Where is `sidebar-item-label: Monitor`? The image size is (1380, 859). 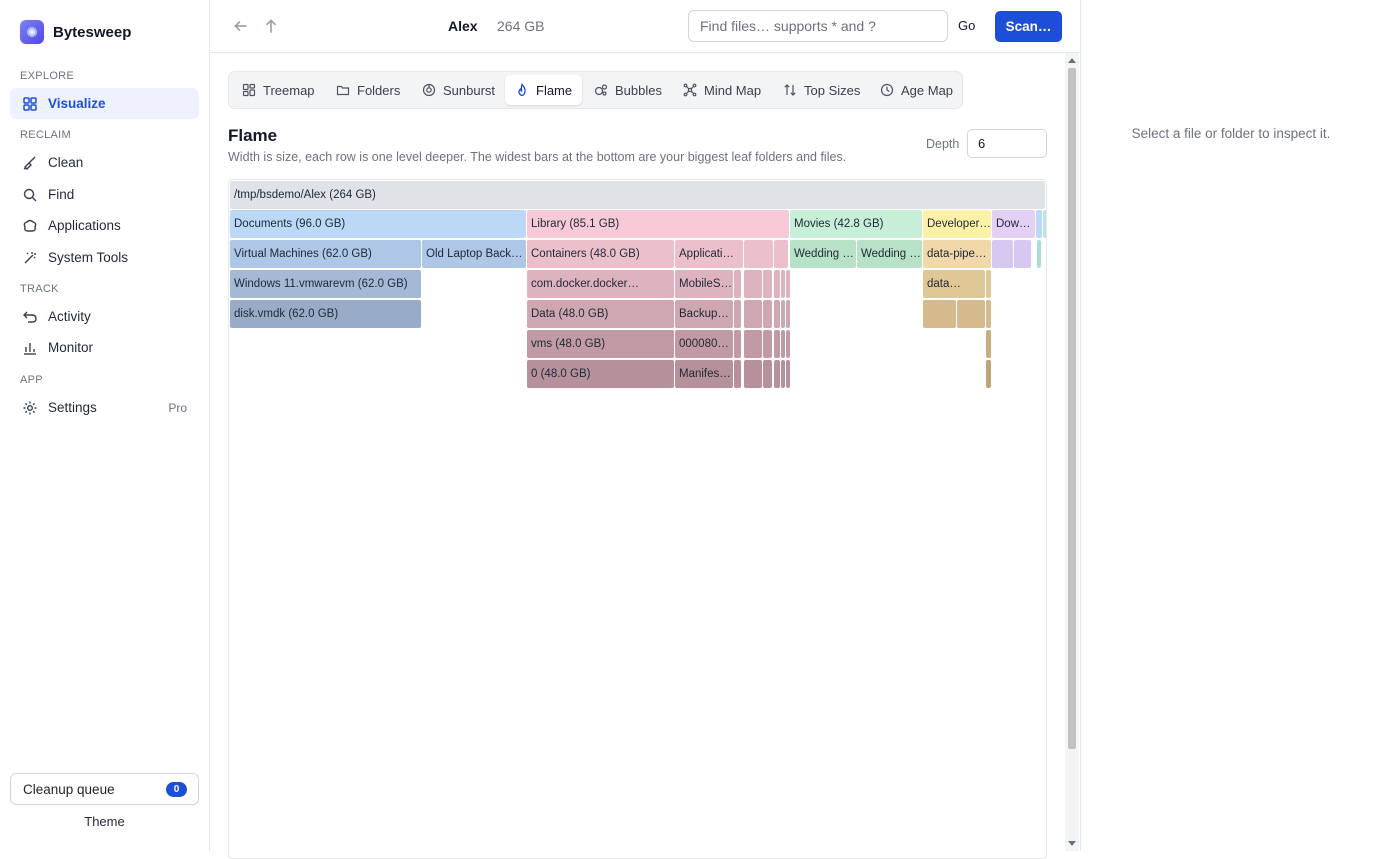
sidebar-item-label: Monitor is located at coordinates (71, 347).